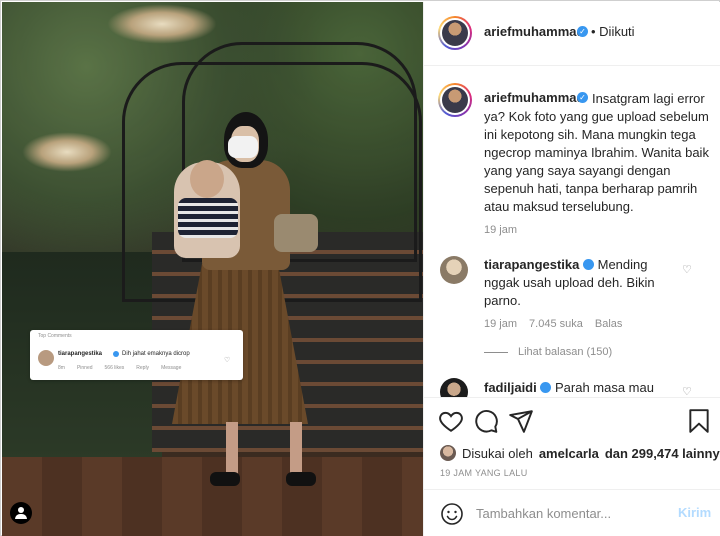 This screenshot has width=720, height=536. I want to click on comment-meta: 19 jam 7.045 suka Balas, so click(553, 324).